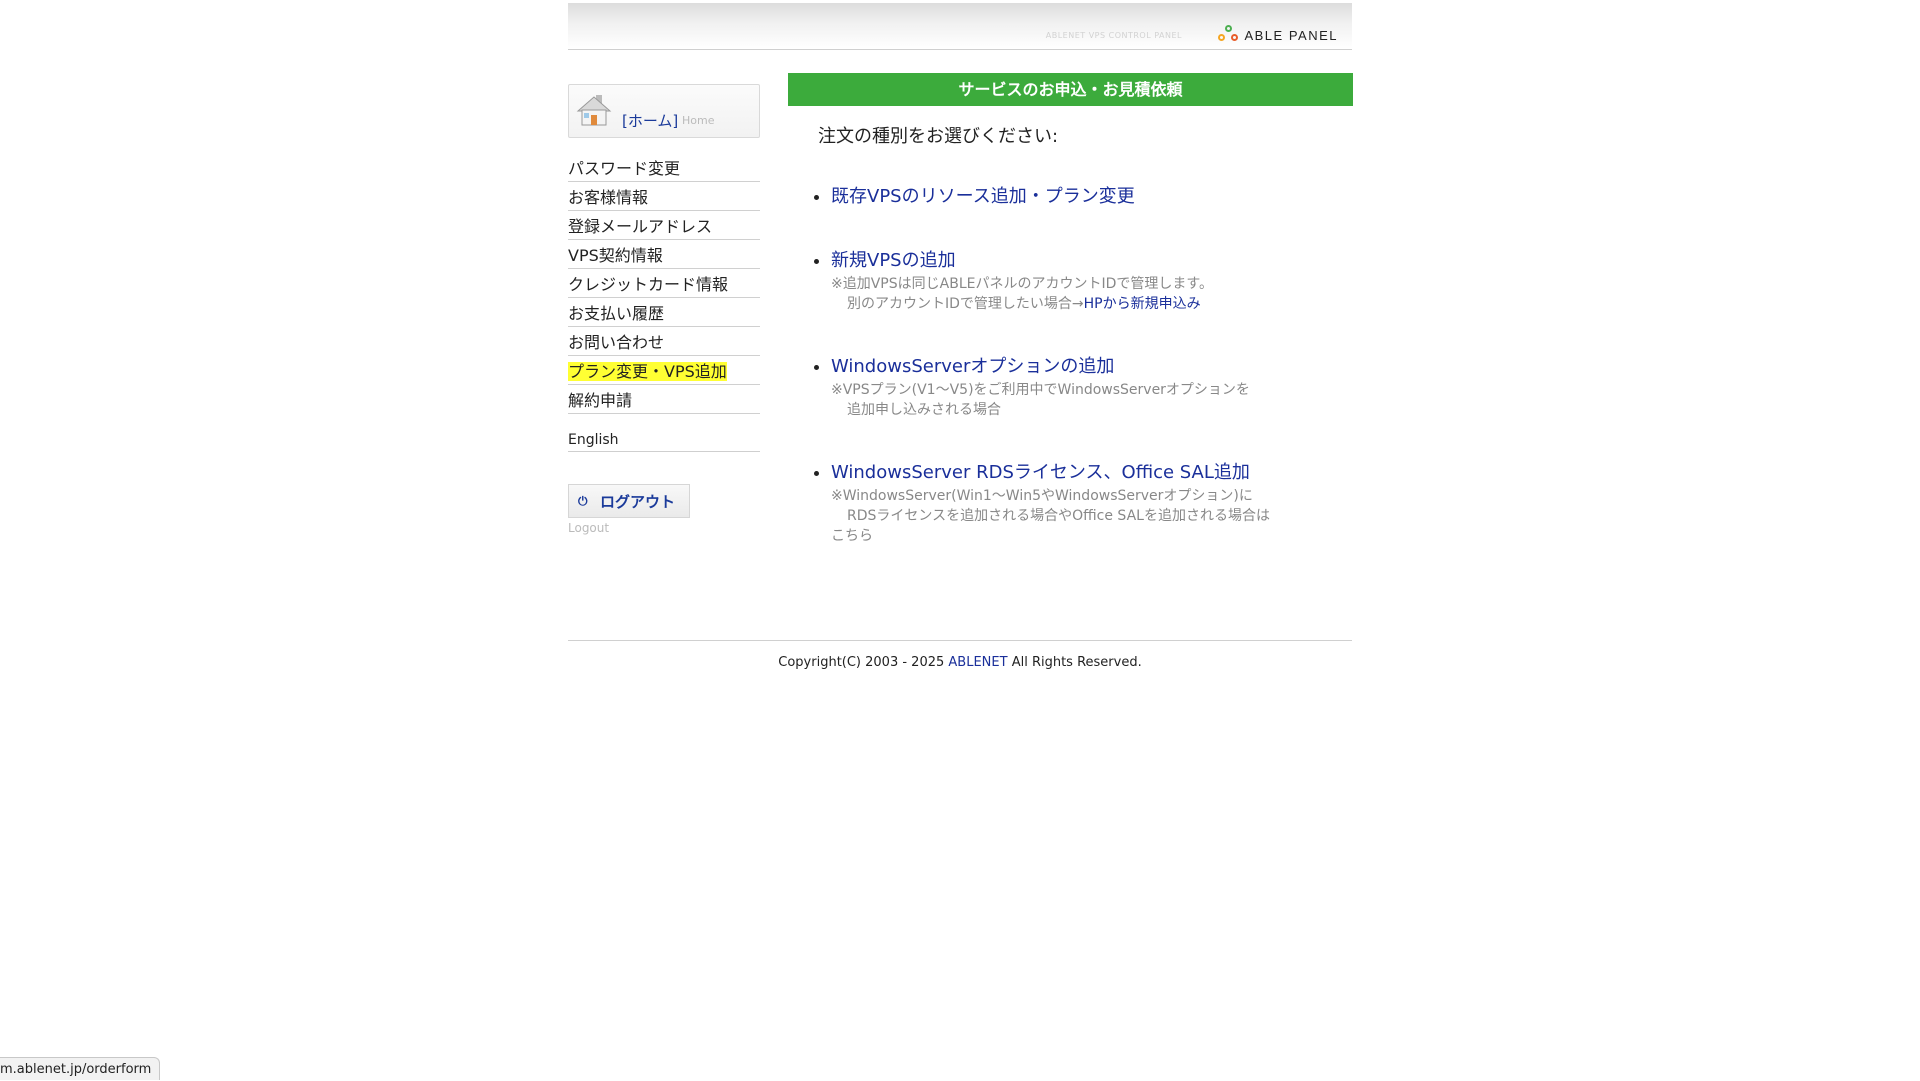 This screenshot has width=1920, height=1081. What do you see at coordinates (638, 501) in the screenshot?
I see `logout-label: ログアウト` at bounding box center [638, 501].